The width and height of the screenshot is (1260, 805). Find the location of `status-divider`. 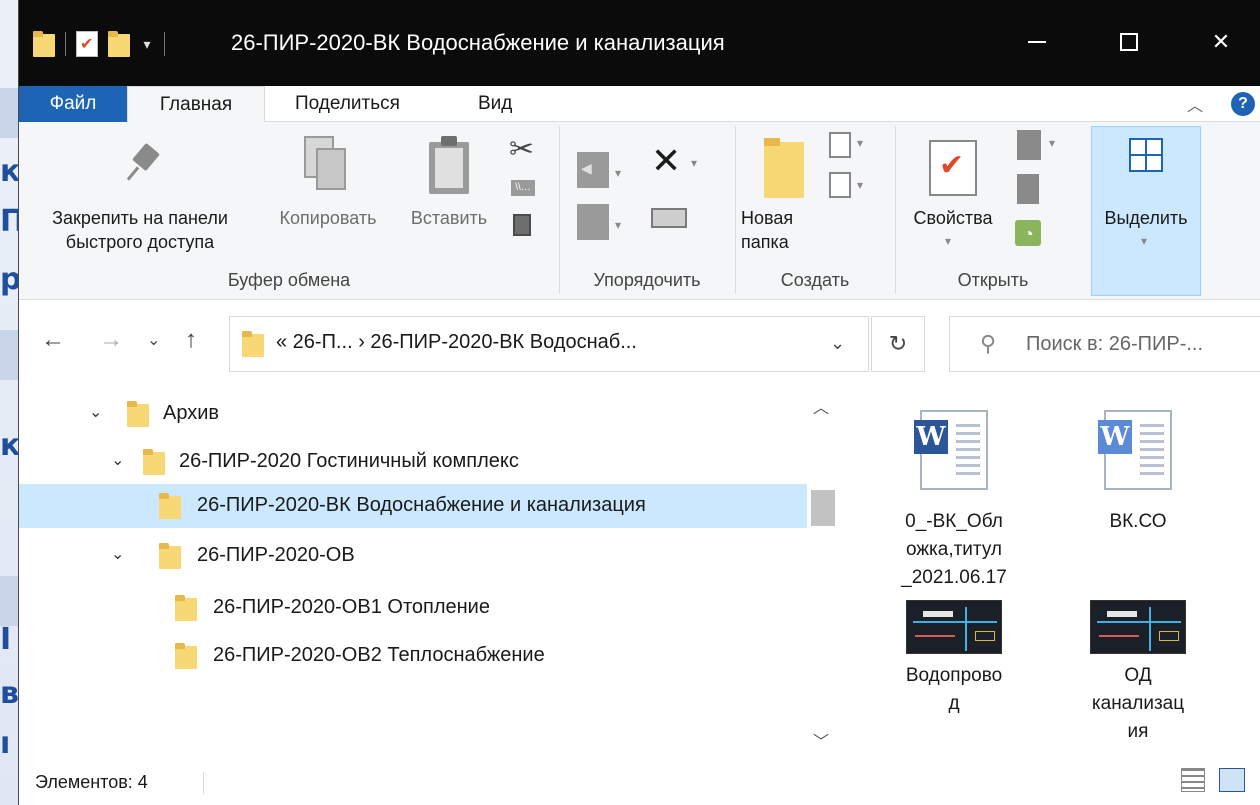

status-divider is located at coordinates (203, 783).